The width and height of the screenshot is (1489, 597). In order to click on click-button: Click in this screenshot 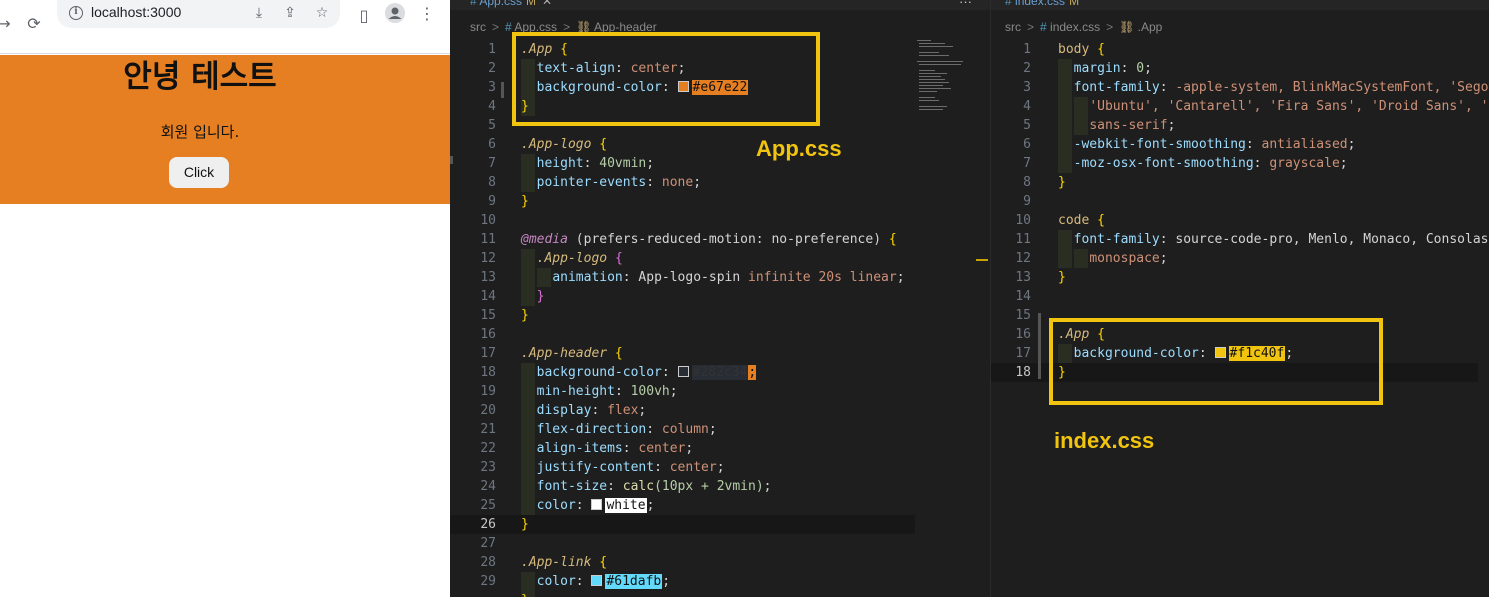, I will do `click(199, 172)`.